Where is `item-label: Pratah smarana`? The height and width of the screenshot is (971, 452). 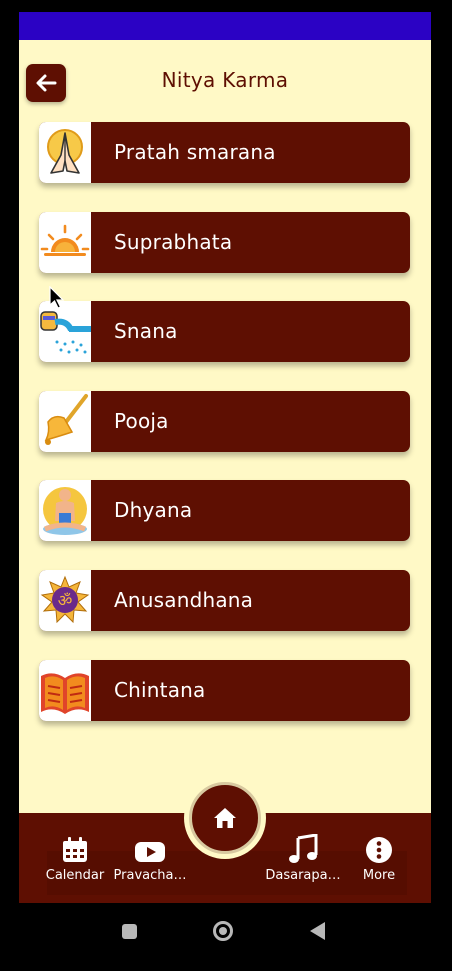
item-label: Pratah smarana is located at coordinates (195, 152).